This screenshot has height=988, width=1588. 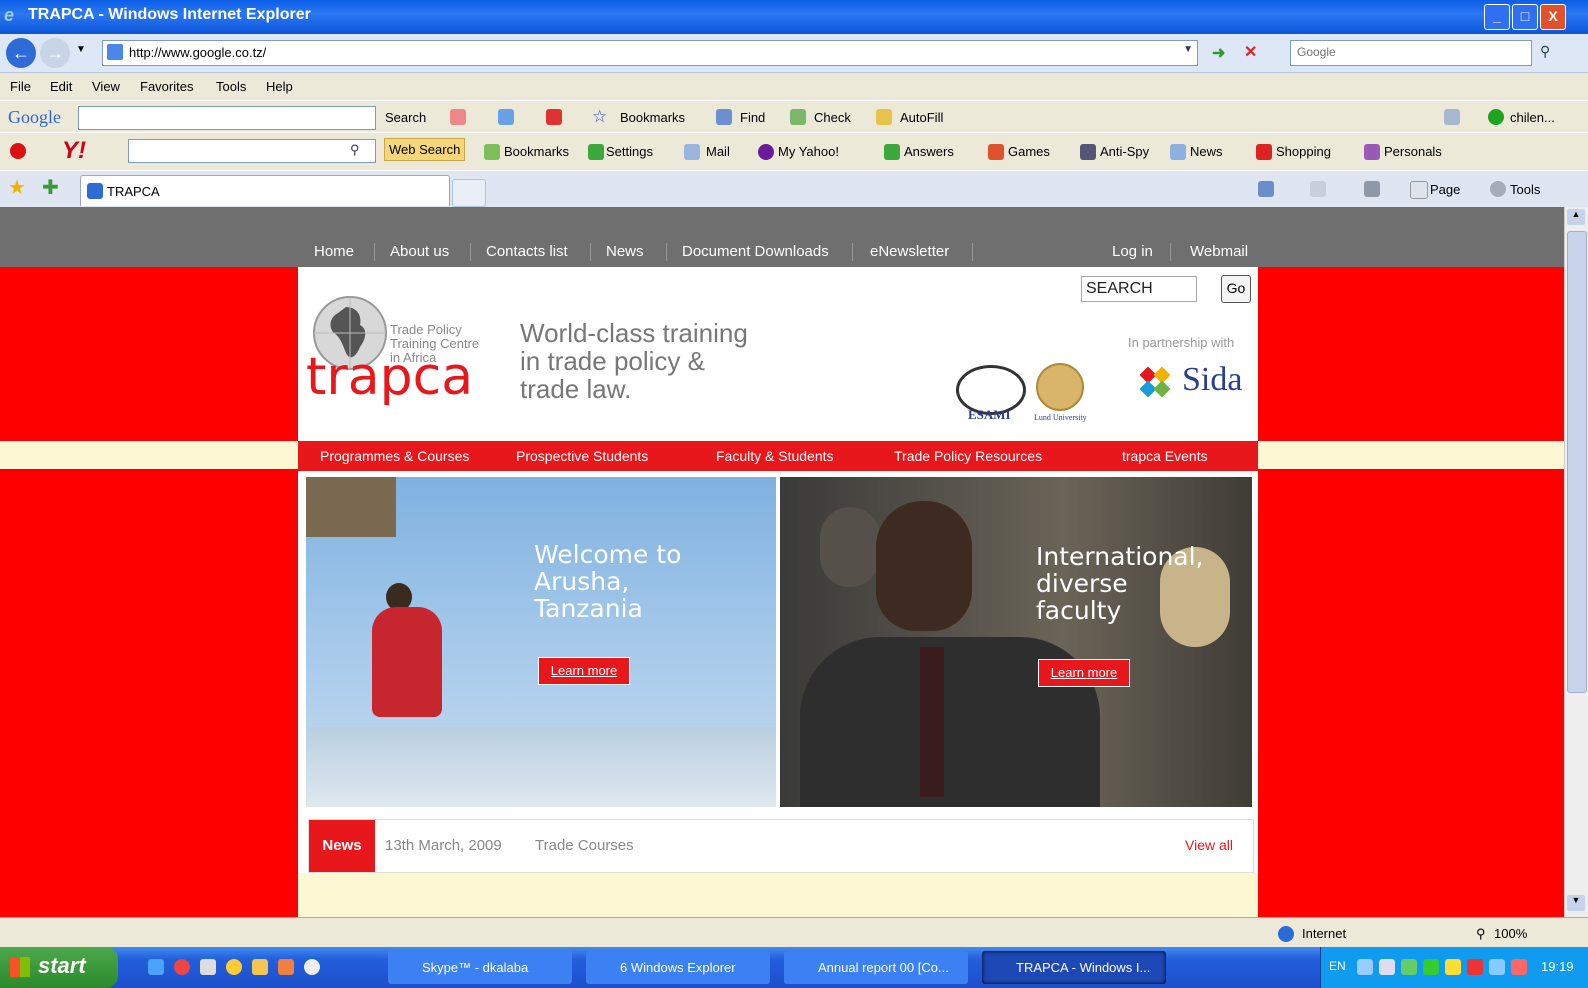 What do you see at coordinates (1236, 289) in the screenshot?
I see `site-go-button: Go` at bounding box center [1236, 289].